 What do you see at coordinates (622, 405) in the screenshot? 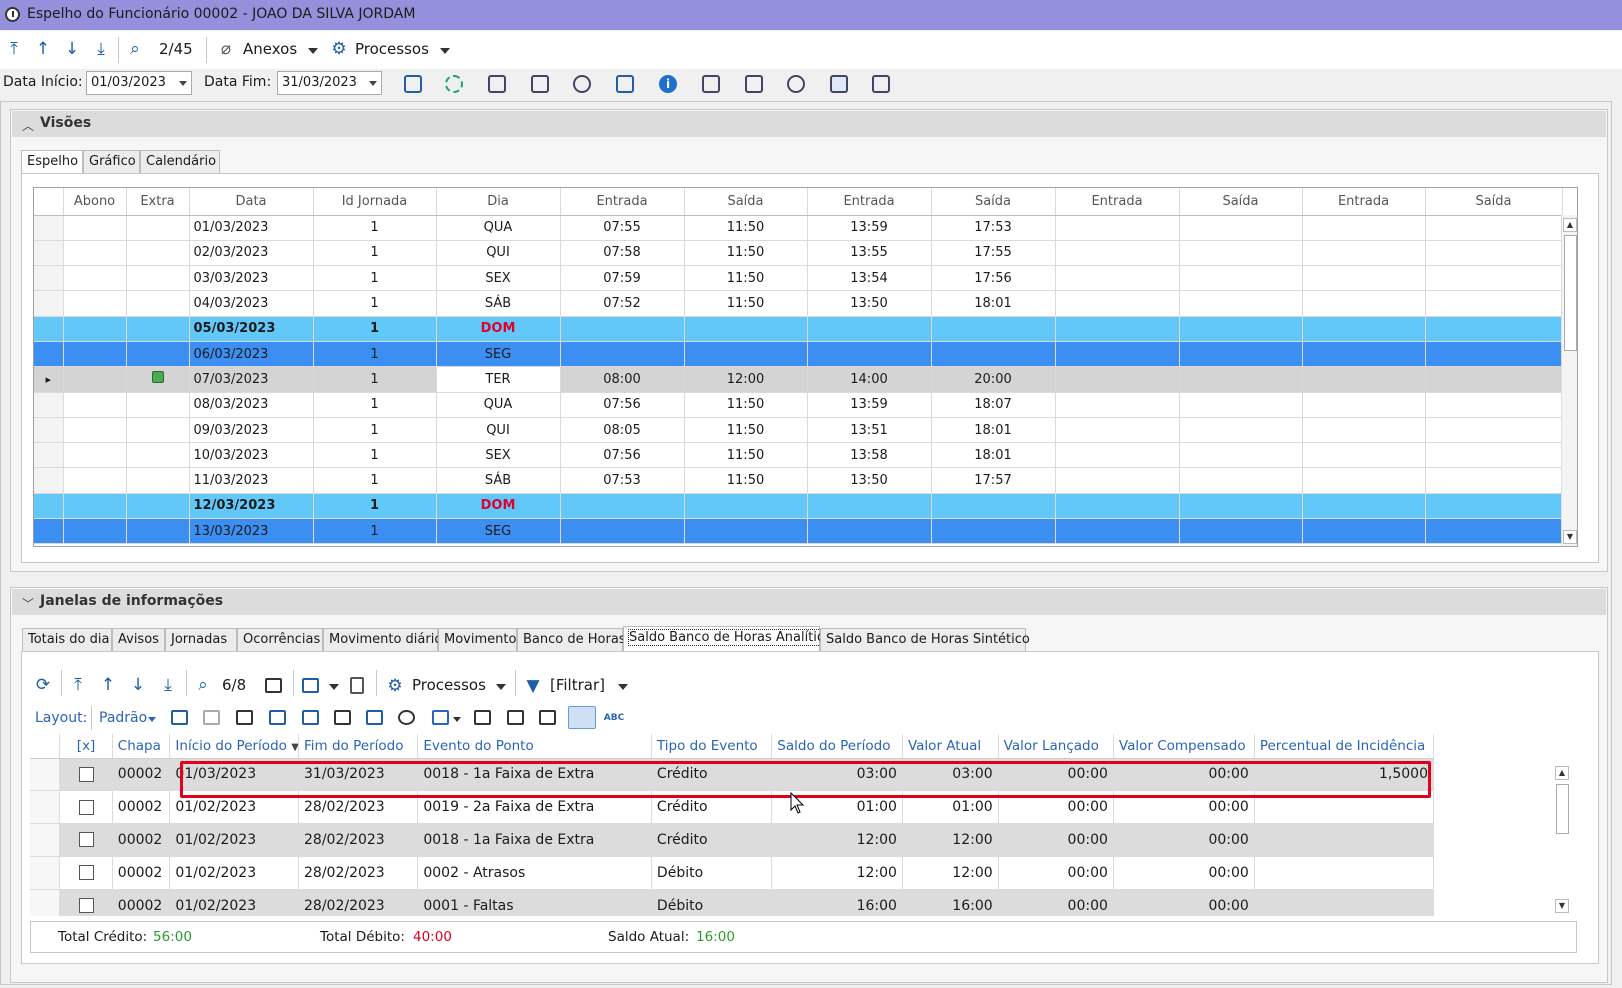
I see `entrada-cell: 07:56` at bounding box center [622, 405].